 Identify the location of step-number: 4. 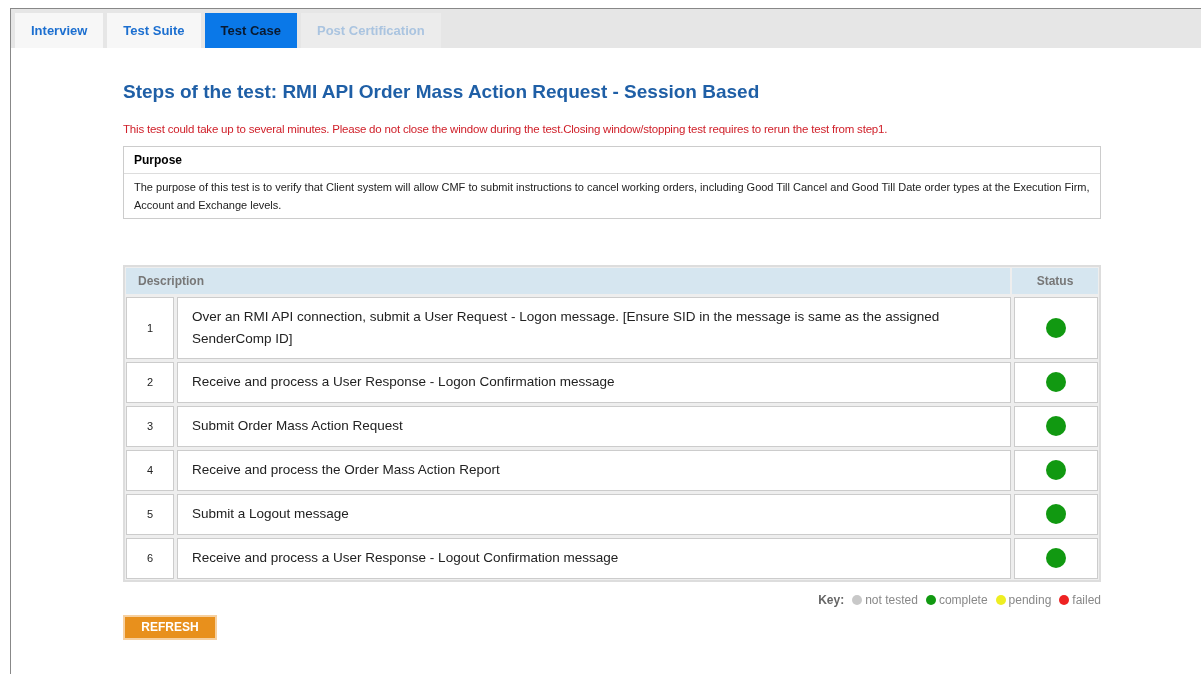
(150, 470).